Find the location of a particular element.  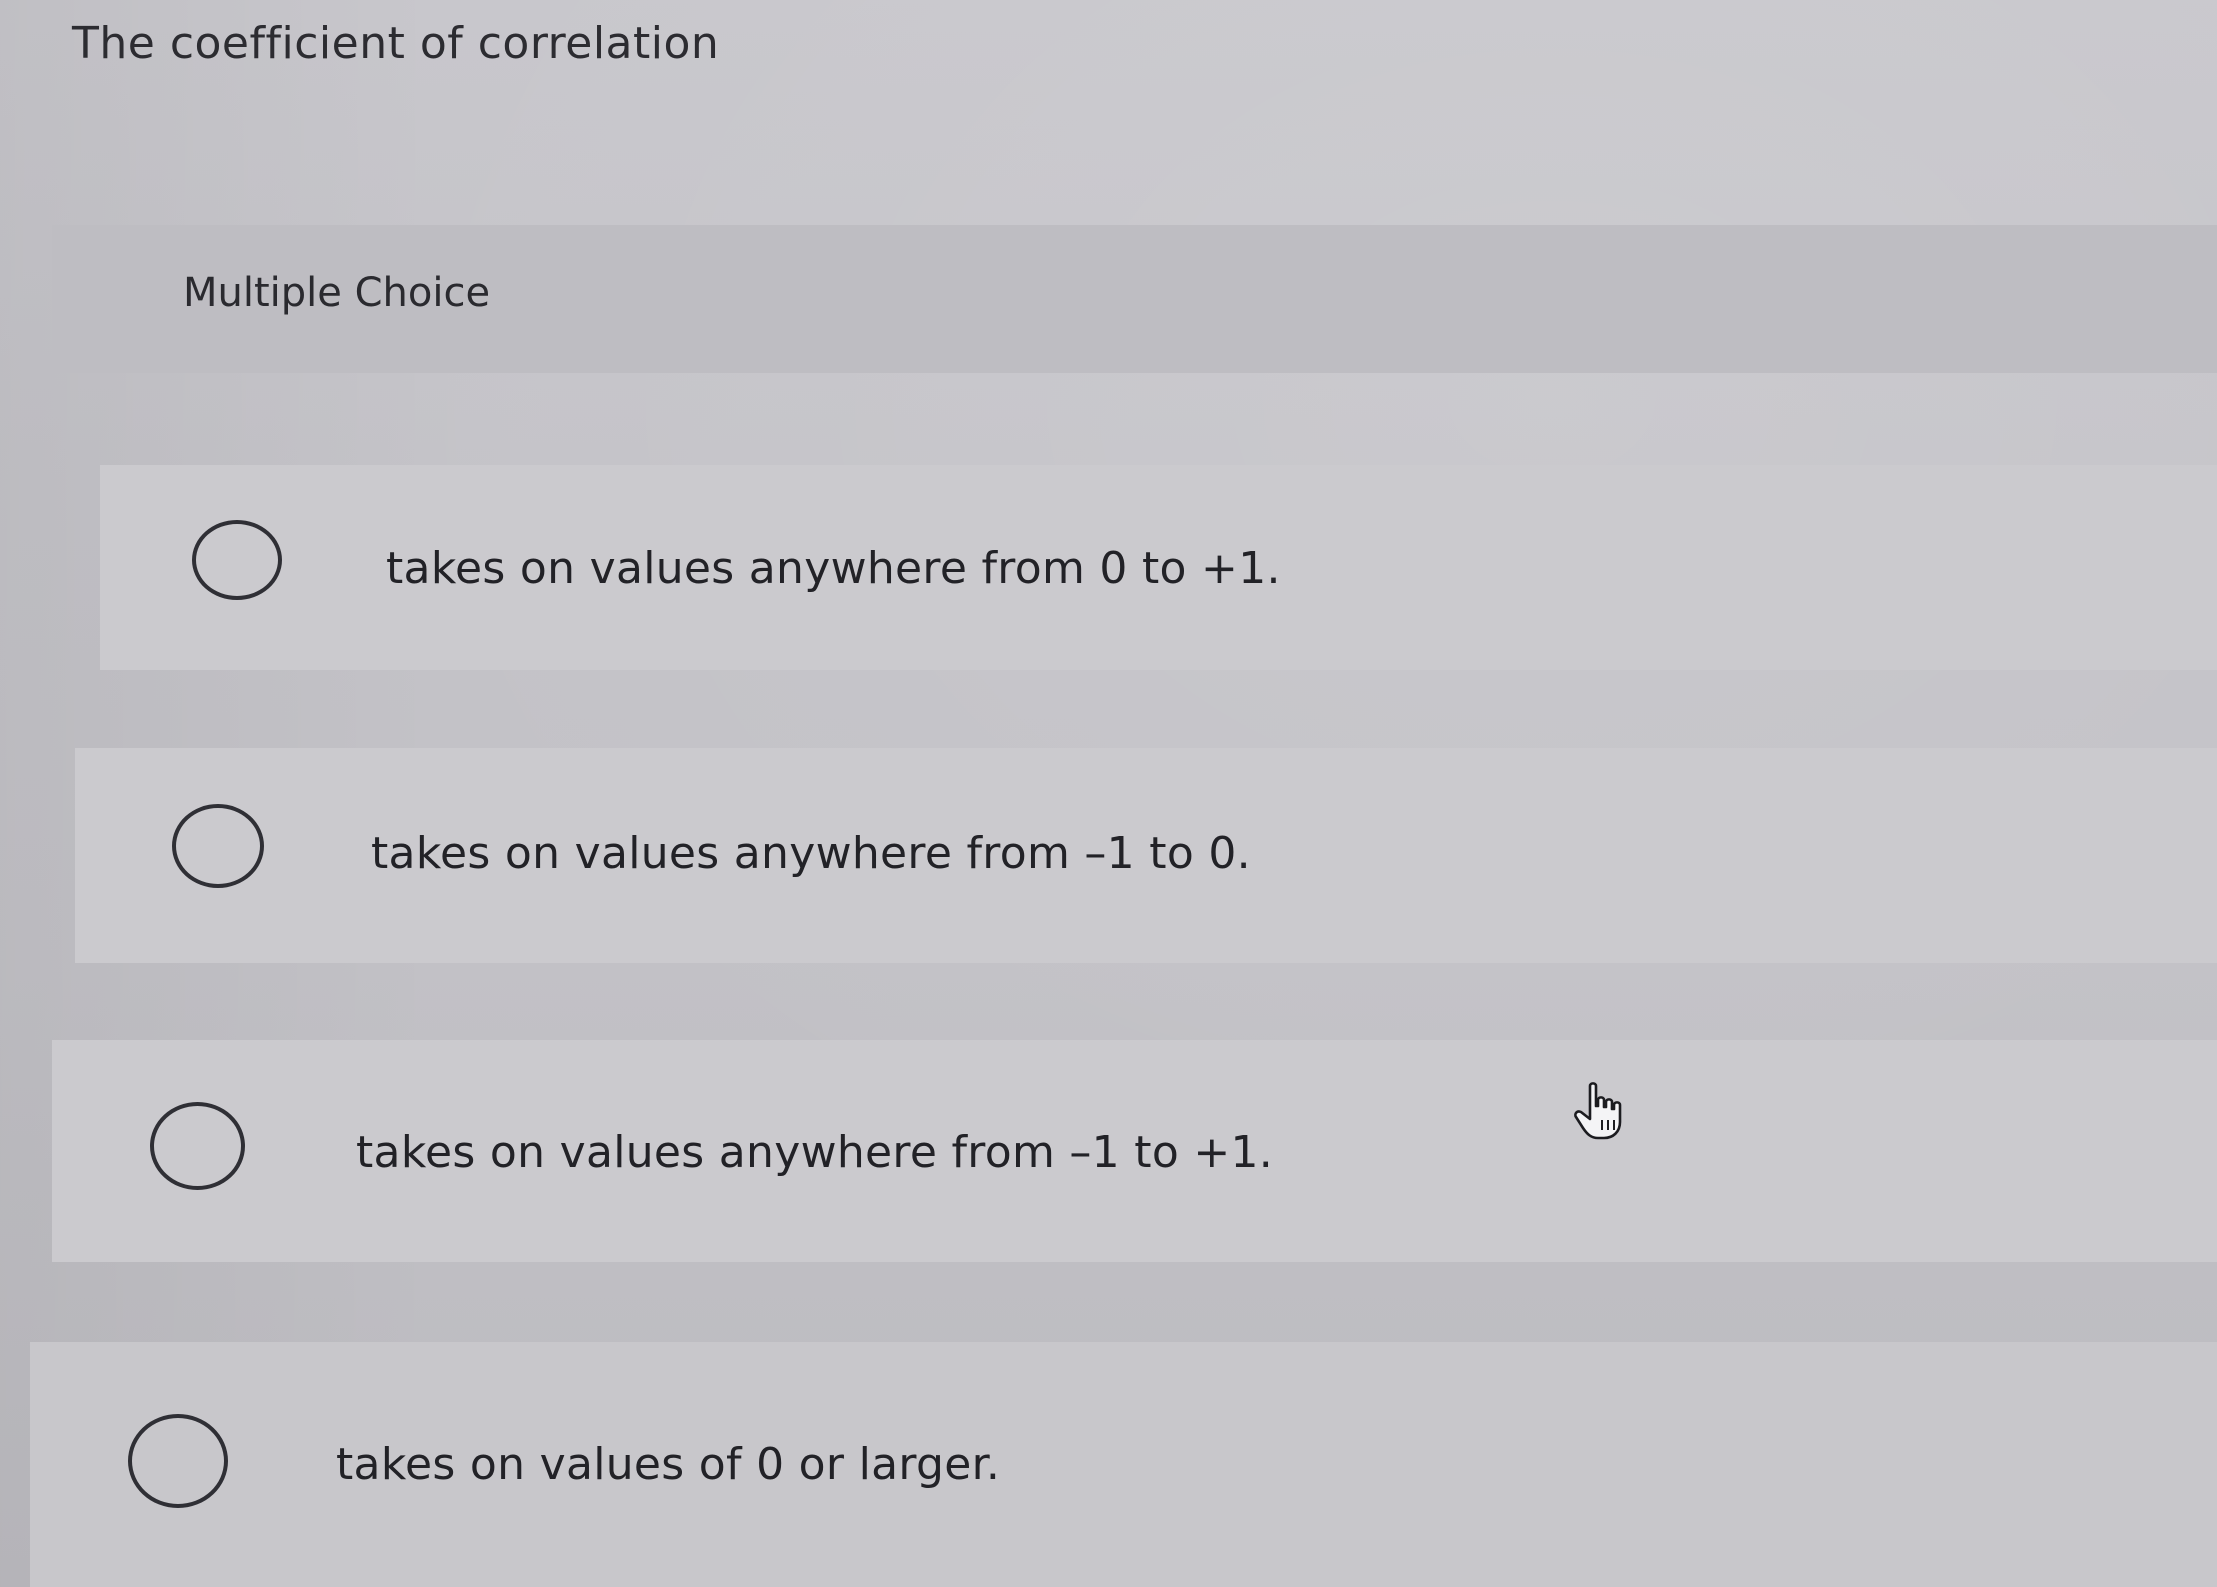

multiple-choice-label: Multiple Choice is located at coordinates (337, 293).